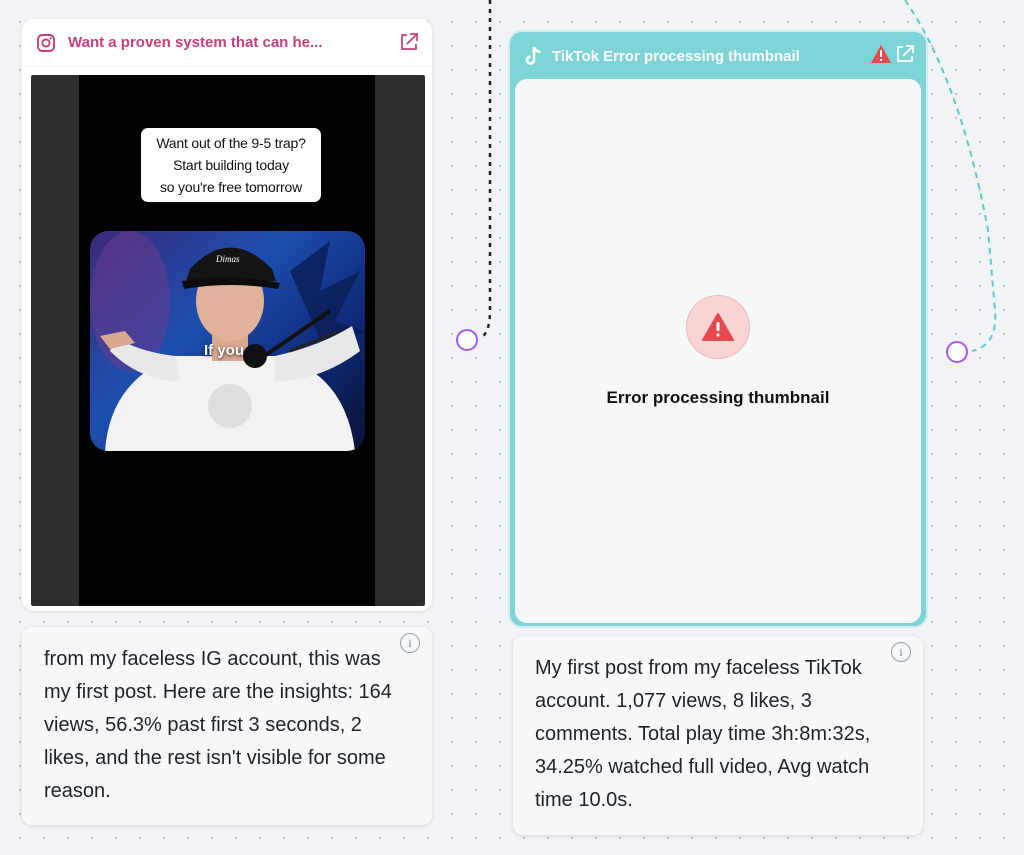 The image size is (1024, 855). I want to click on video-caption-line: Start building today, so click(231, 165).